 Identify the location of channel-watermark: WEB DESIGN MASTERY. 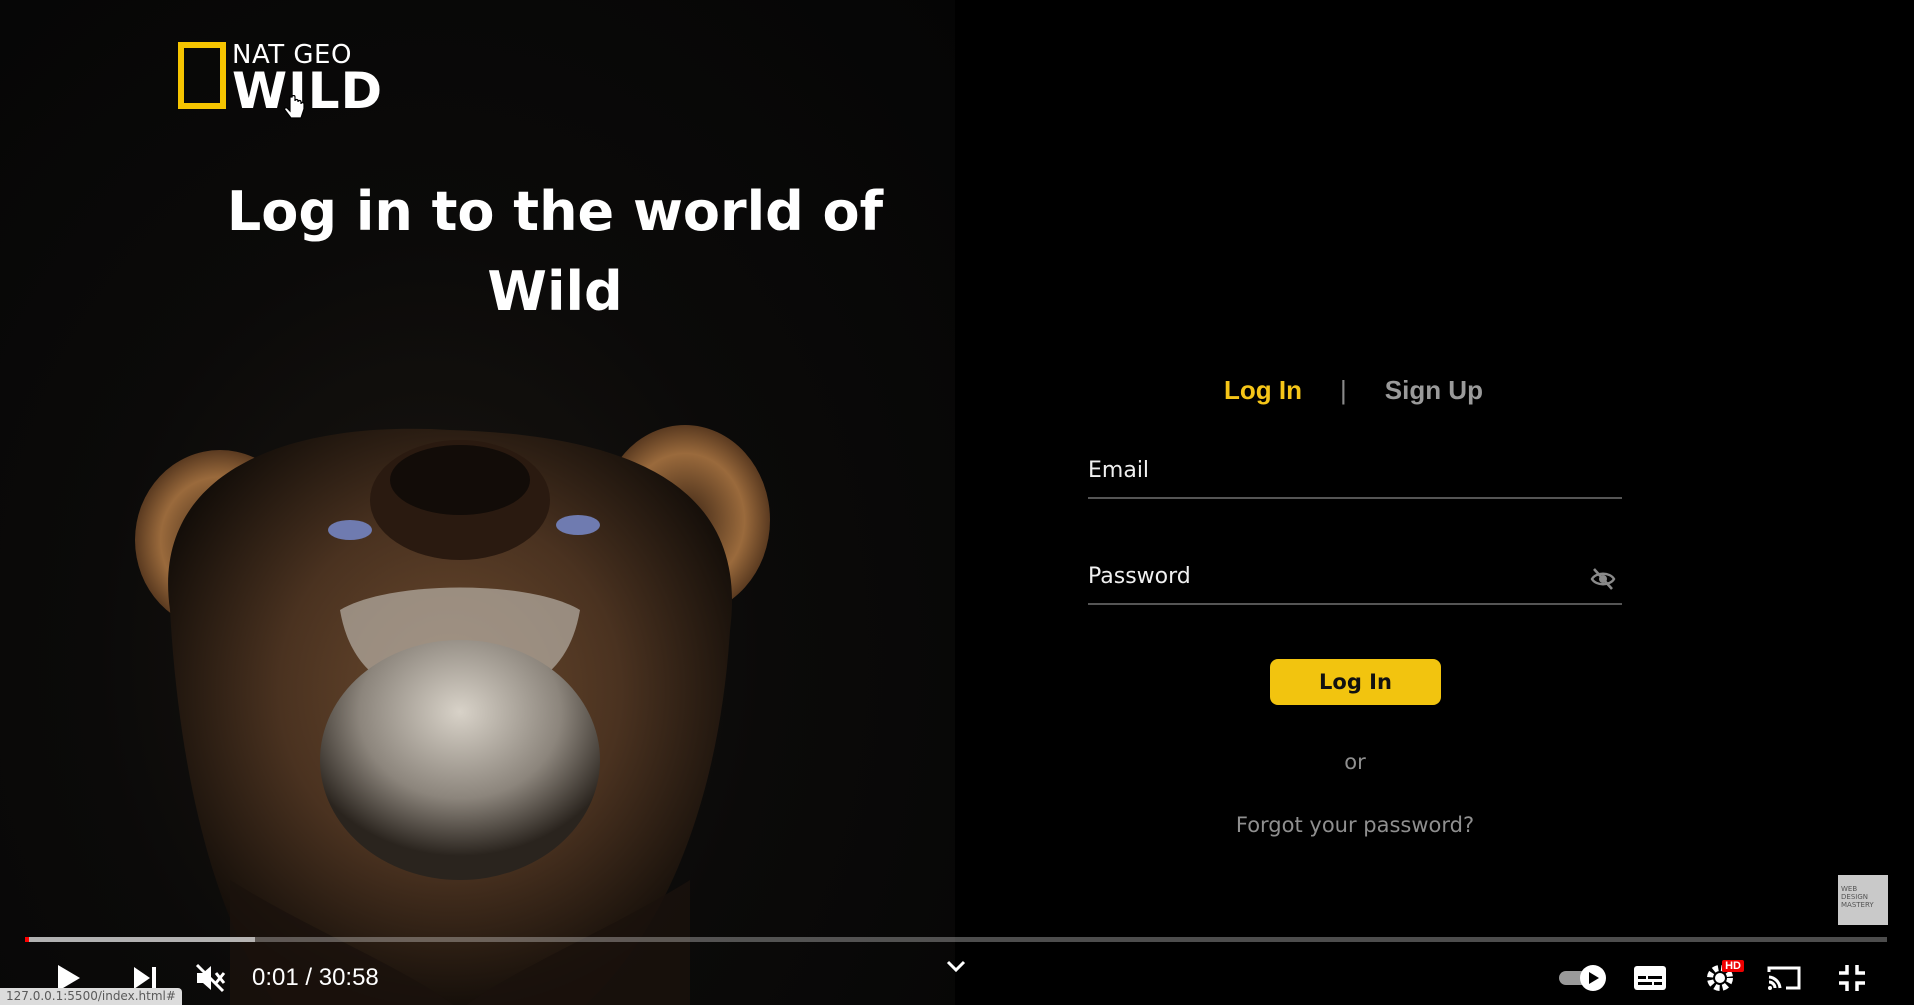
(1863, 900).